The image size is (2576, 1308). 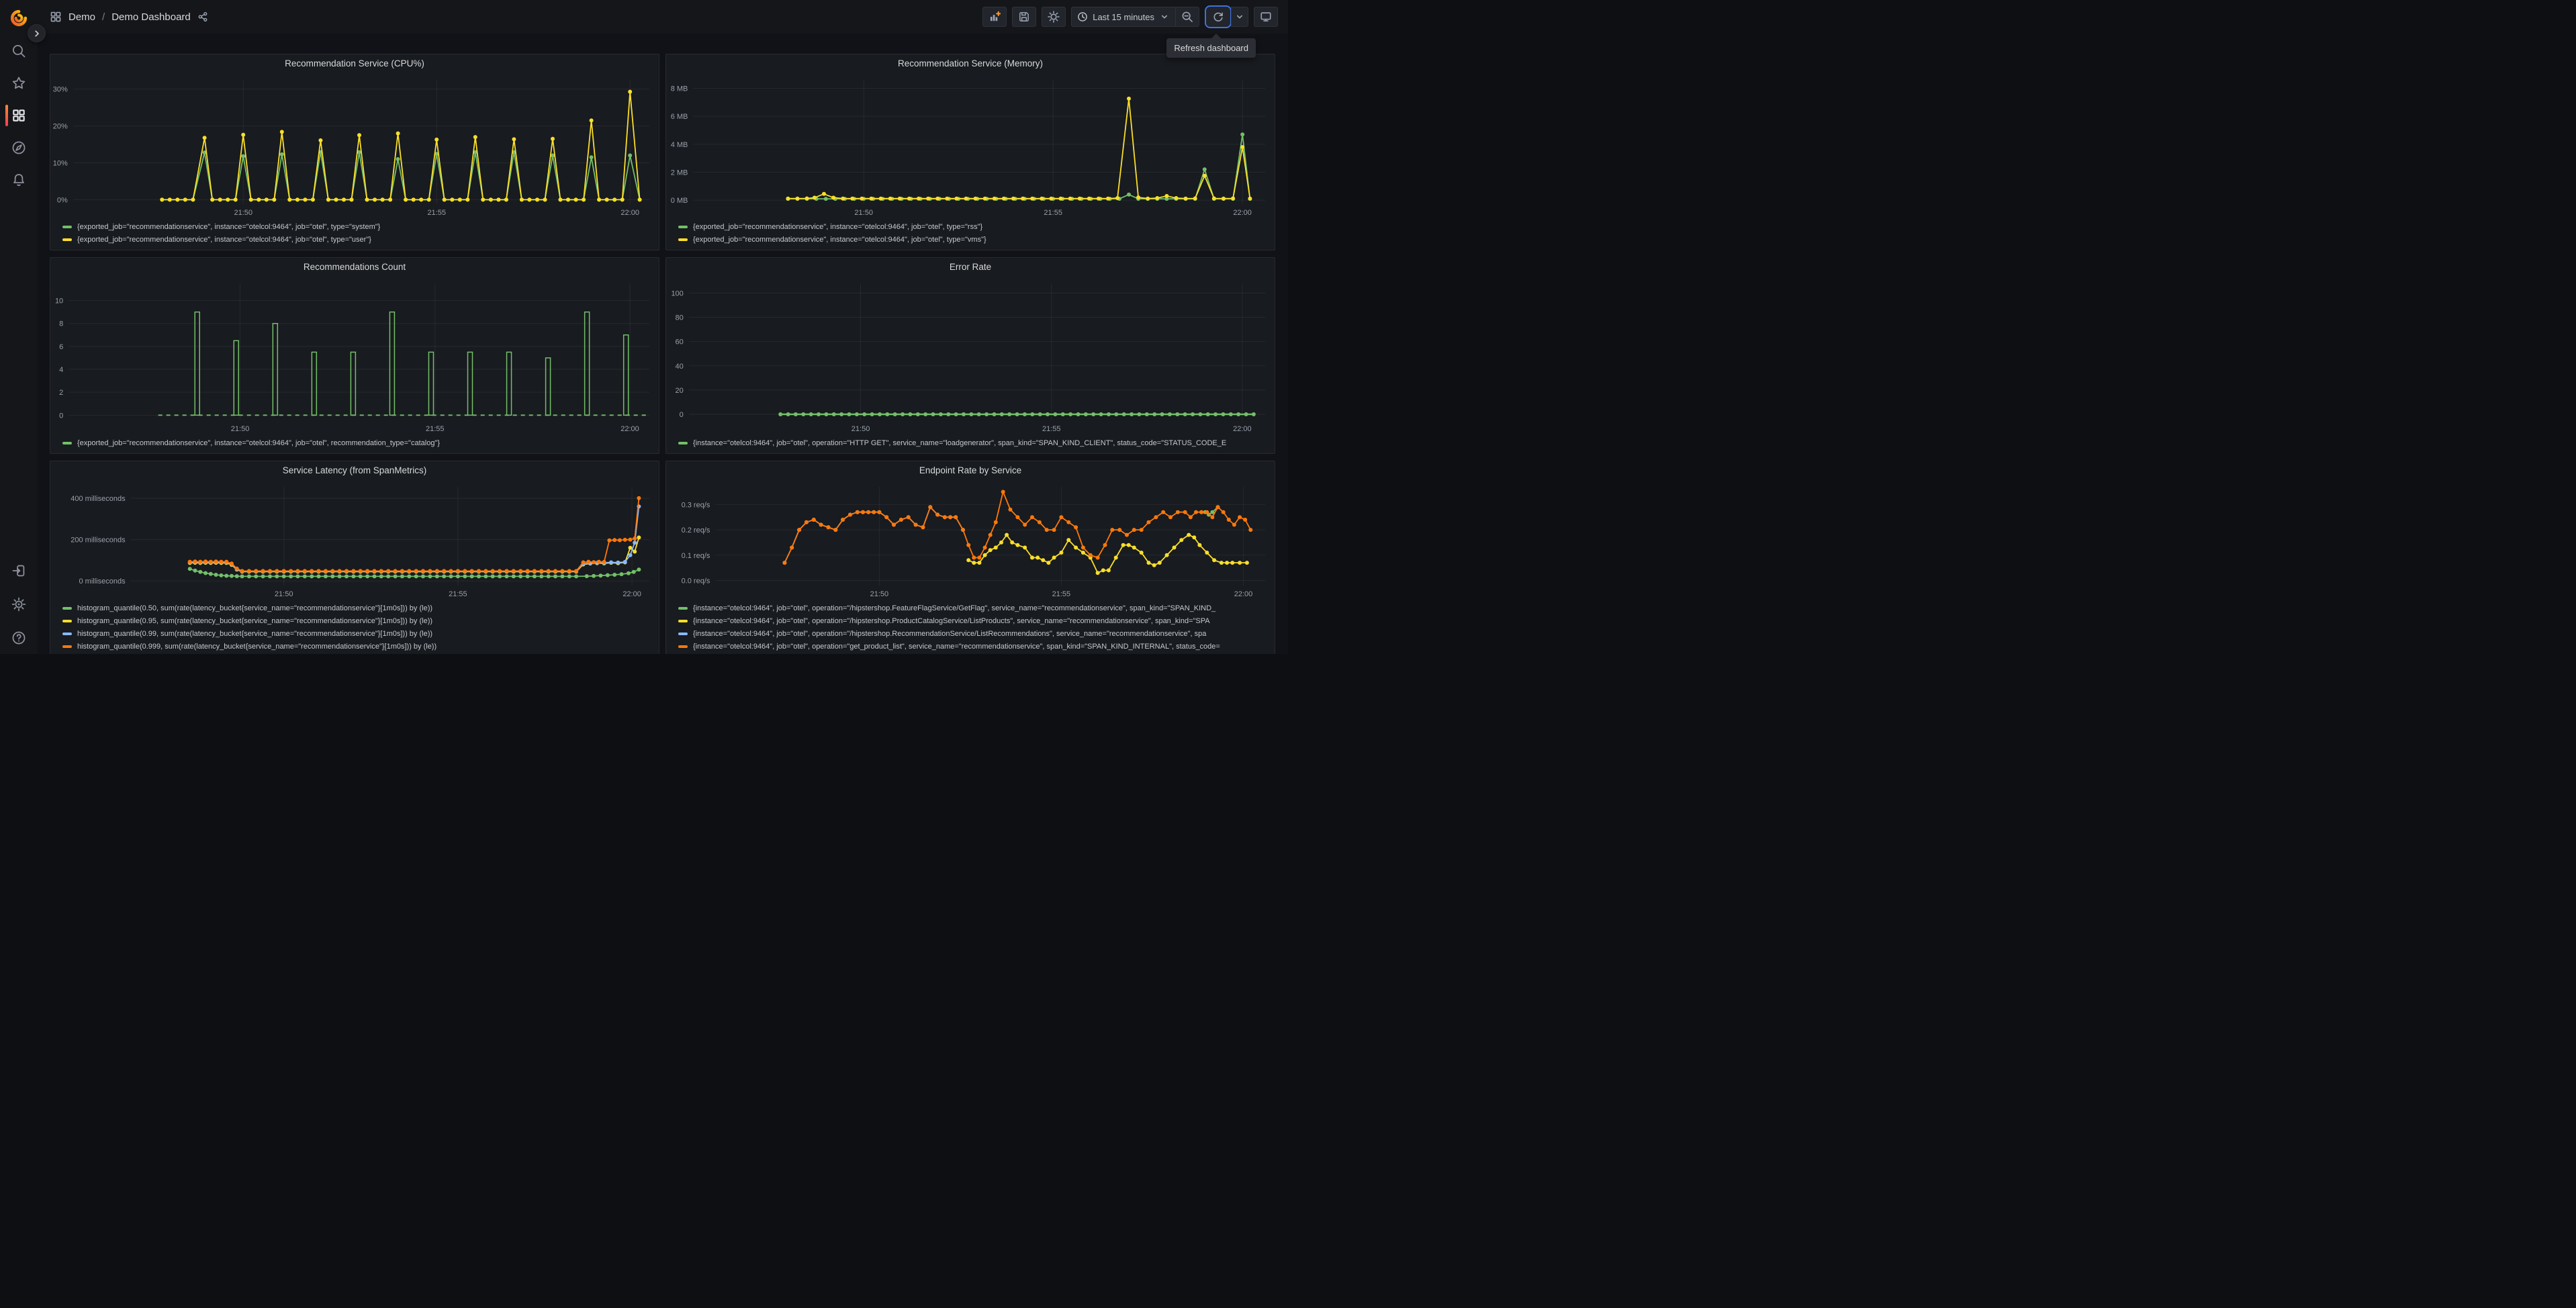 I want to click on sidebar-item-starred, so click(x=19, y=83).